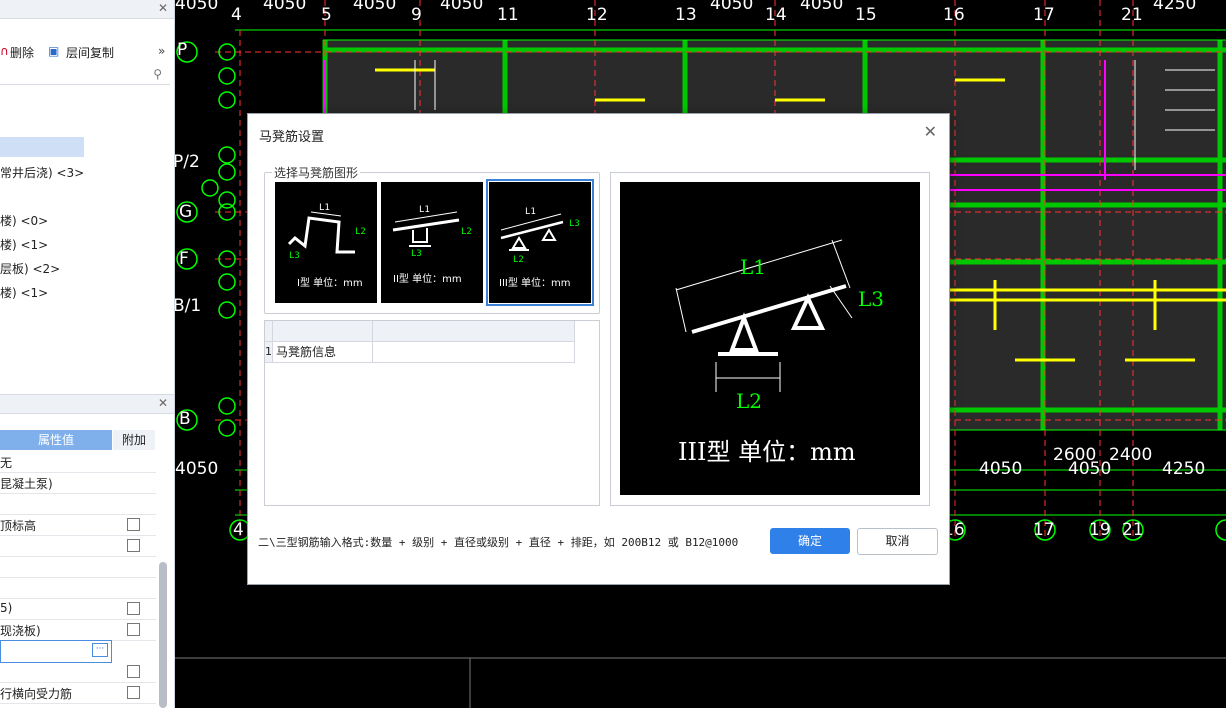 The height and width of the screenshot is (708, 1226). I want to click on shape-option-type2: L1 L2 L3 II型 单位：mm, so click(432, 242).